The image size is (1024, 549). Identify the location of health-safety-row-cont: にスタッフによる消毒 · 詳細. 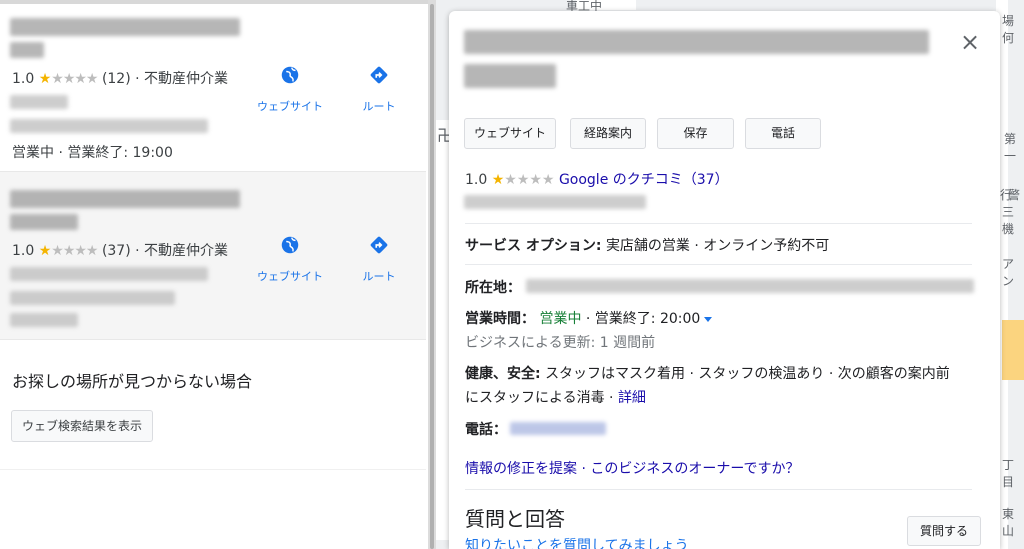
(555, 397).